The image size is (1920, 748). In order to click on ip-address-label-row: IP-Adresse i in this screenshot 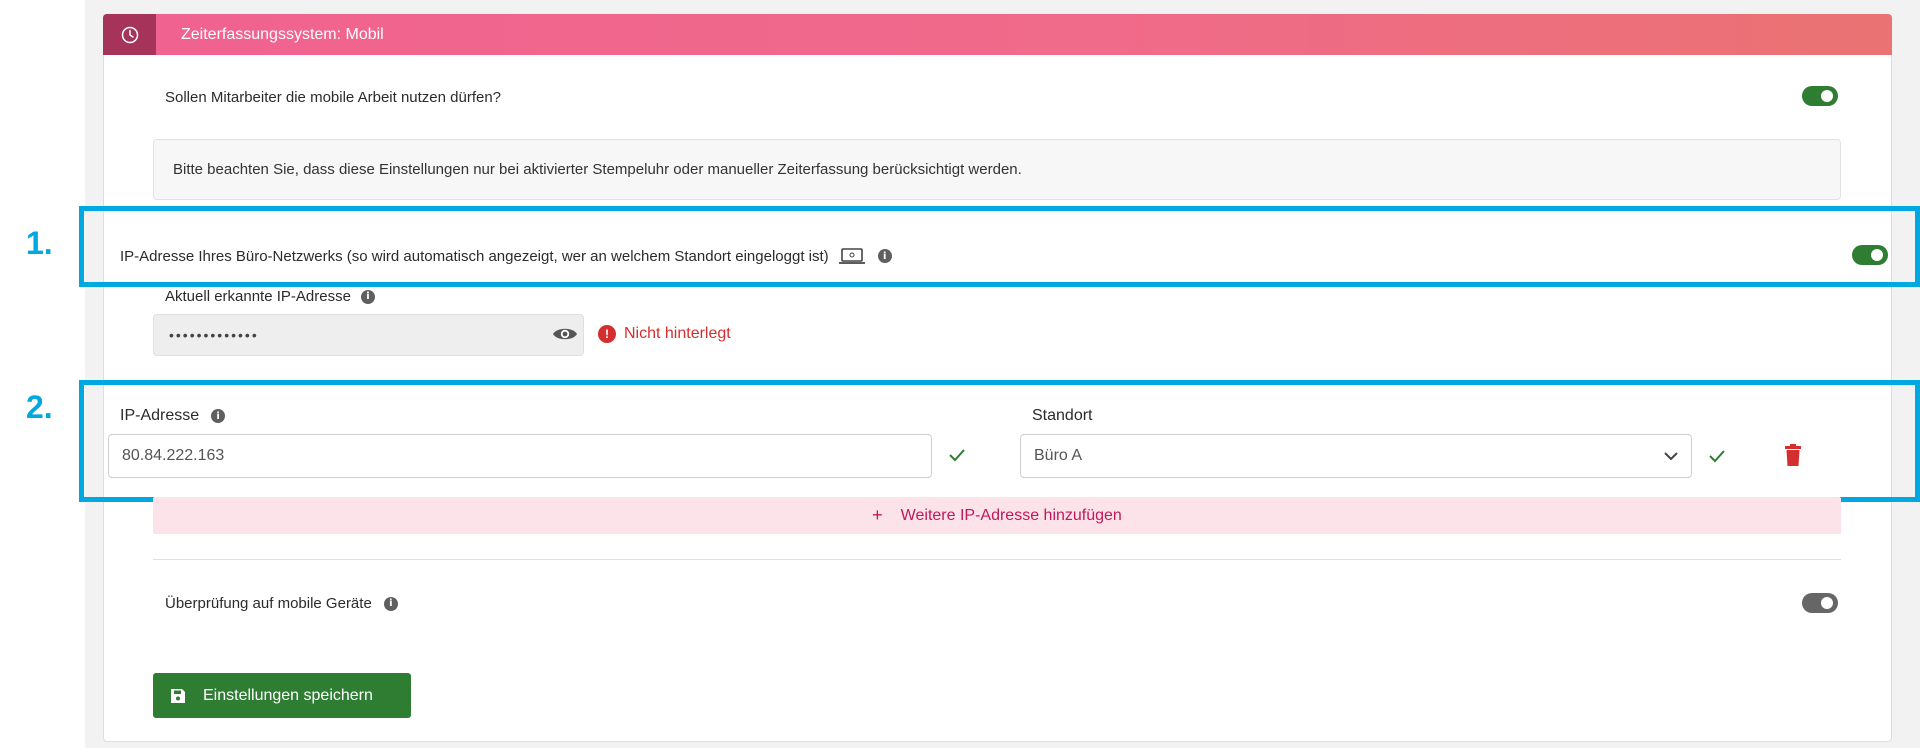, I will do `click(173, 416)`.